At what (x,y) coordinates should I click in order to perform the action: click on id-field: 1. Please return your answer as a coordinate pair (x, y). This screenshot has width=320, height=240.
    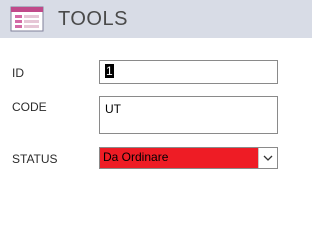
    Looking at the image, I should click on (188, 72).